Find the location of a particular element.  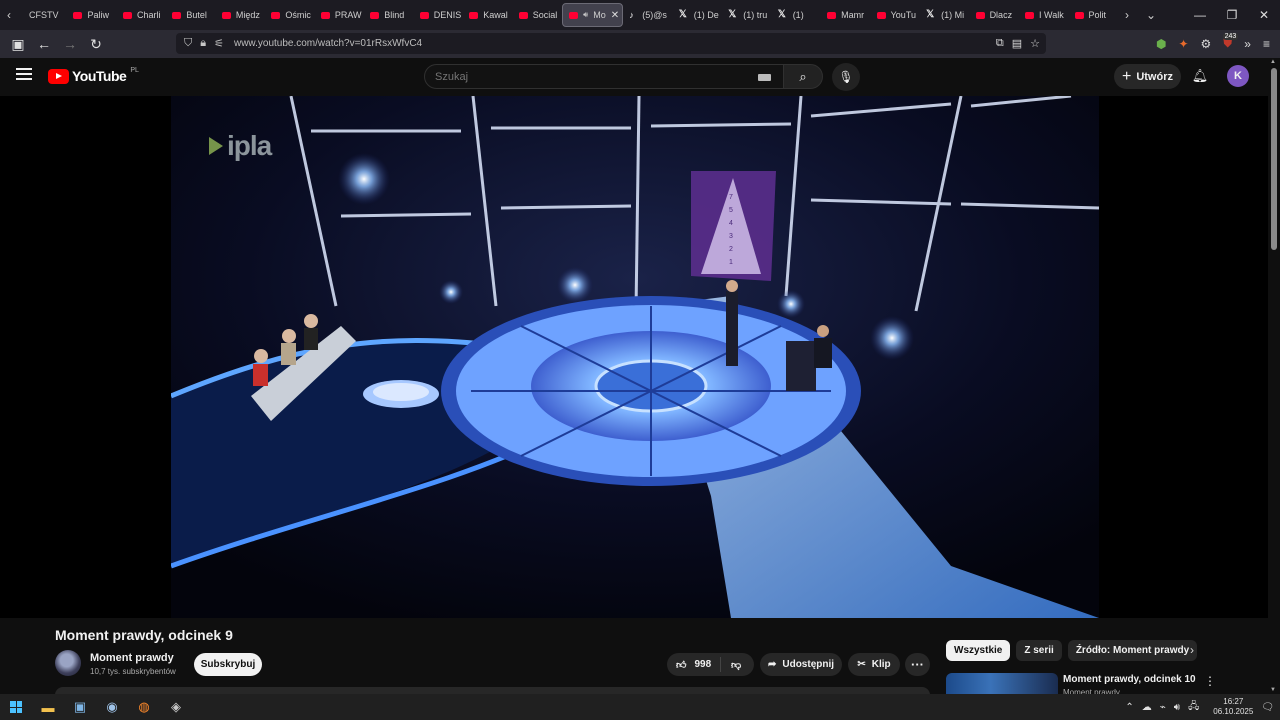

shield-icon: ⛉ is located at coordinates (188, 43).